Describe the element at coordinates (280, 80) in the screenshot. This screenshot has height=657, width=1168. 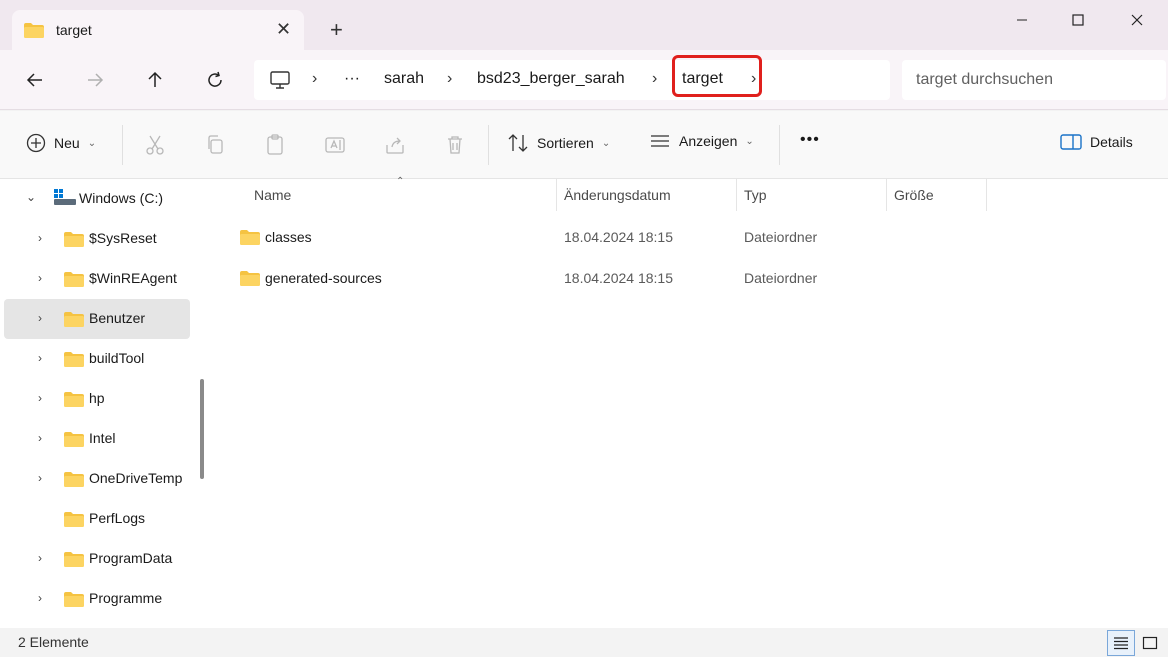
I see `computer-icon` at that location.